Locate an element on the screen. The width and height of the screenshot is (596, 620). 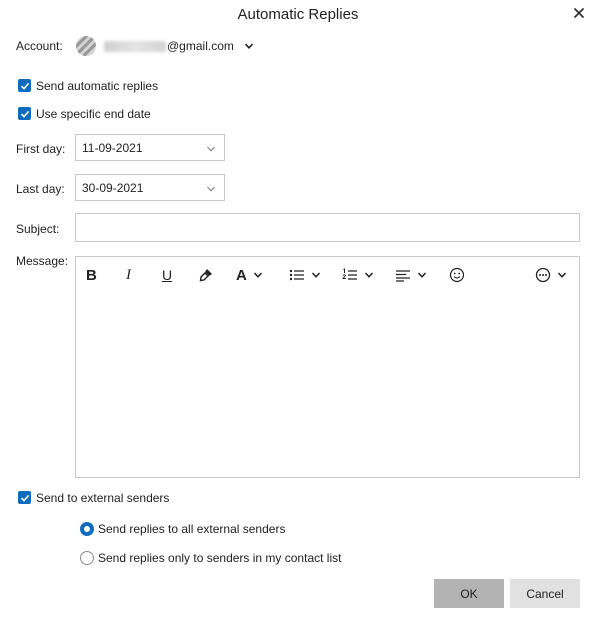
bold-icon: B is located at coordinates (91, 275).